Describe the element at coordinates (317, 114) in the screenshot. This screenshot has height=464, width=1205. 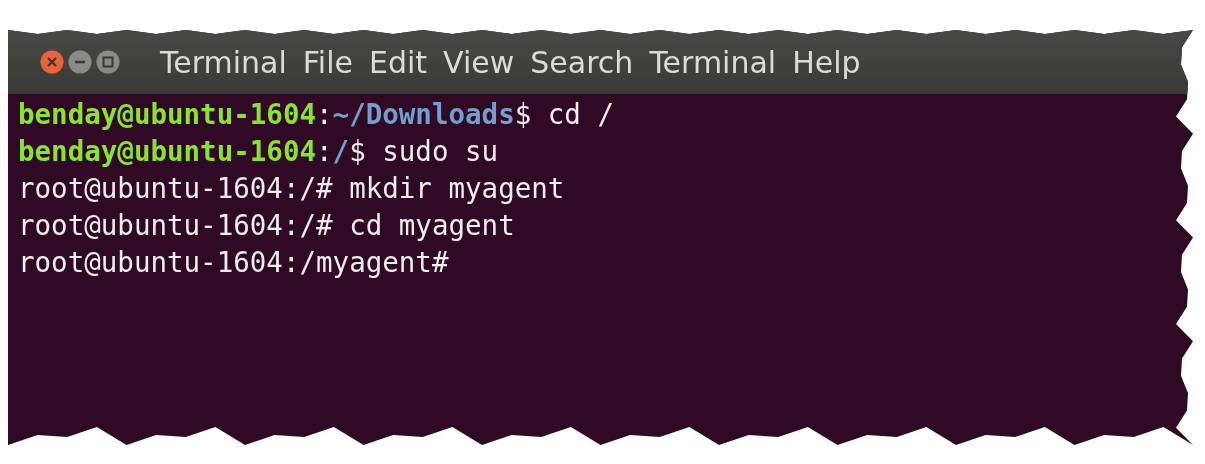
I see `terminal-line: benday@ubuntu-1604:~/Downloads$ cd /` at that location.